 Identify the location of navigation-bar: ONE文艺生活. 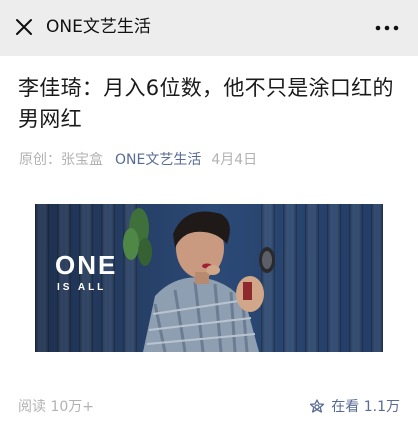
(209, 28).